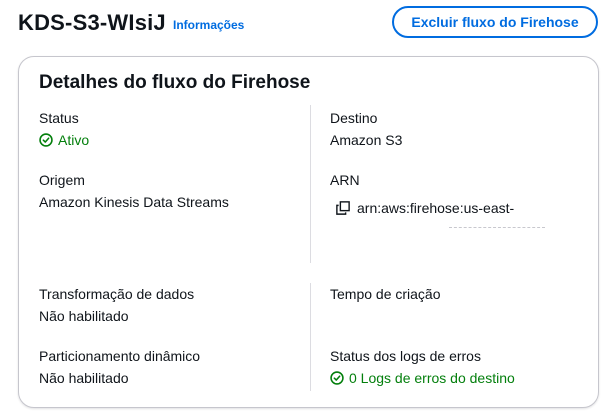 This screenshot has height=412, width=610. What do you see at coordinates (366, 140) in the screenshot?
I see `destination-value: Amazon S3` at bounding box center [366, 140].